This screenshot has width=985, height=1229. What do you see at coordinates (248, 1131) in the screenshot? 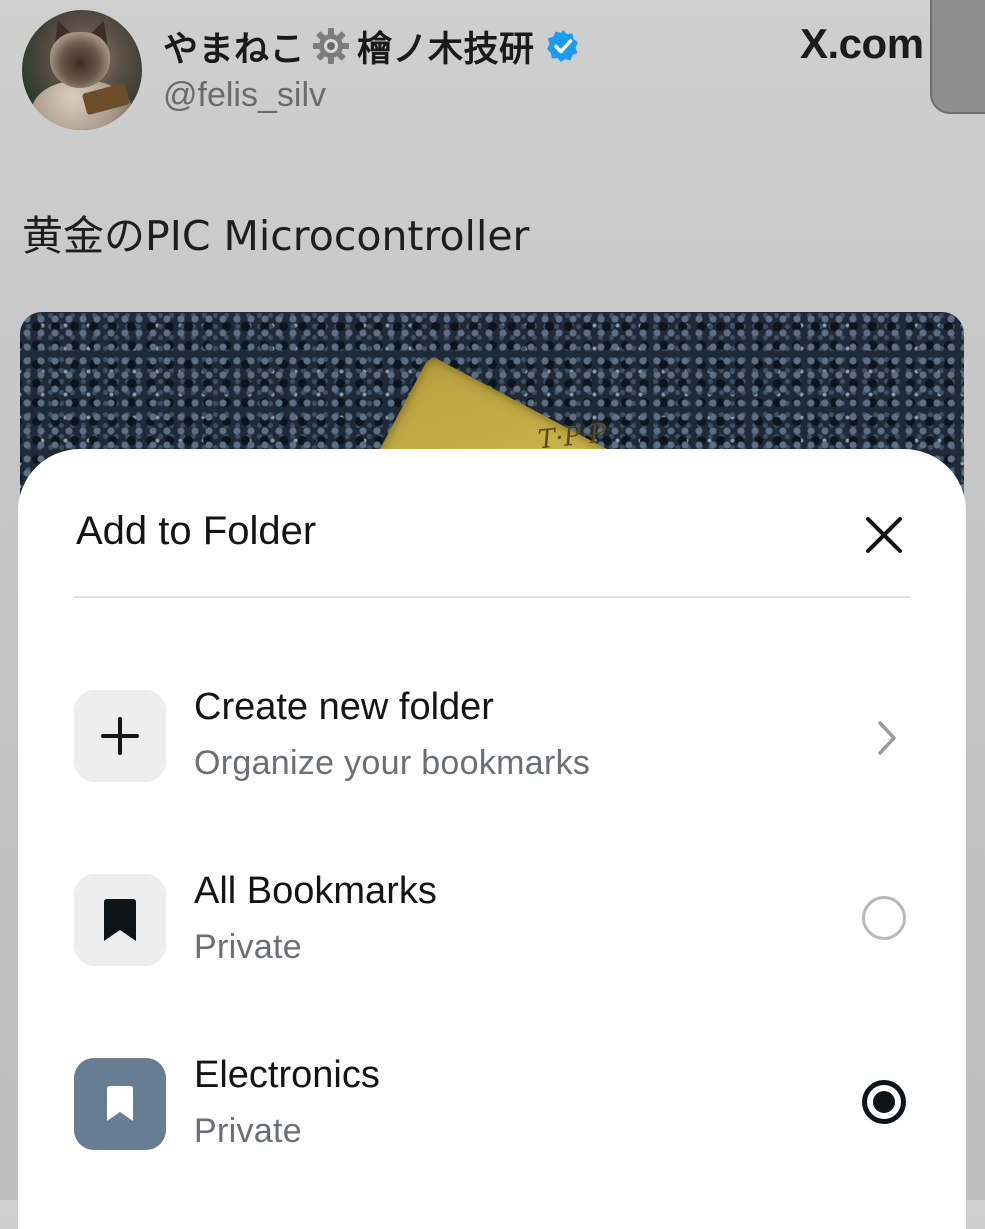
I see `electronics-subtitle: Private` at bounding box center [248, 1131].